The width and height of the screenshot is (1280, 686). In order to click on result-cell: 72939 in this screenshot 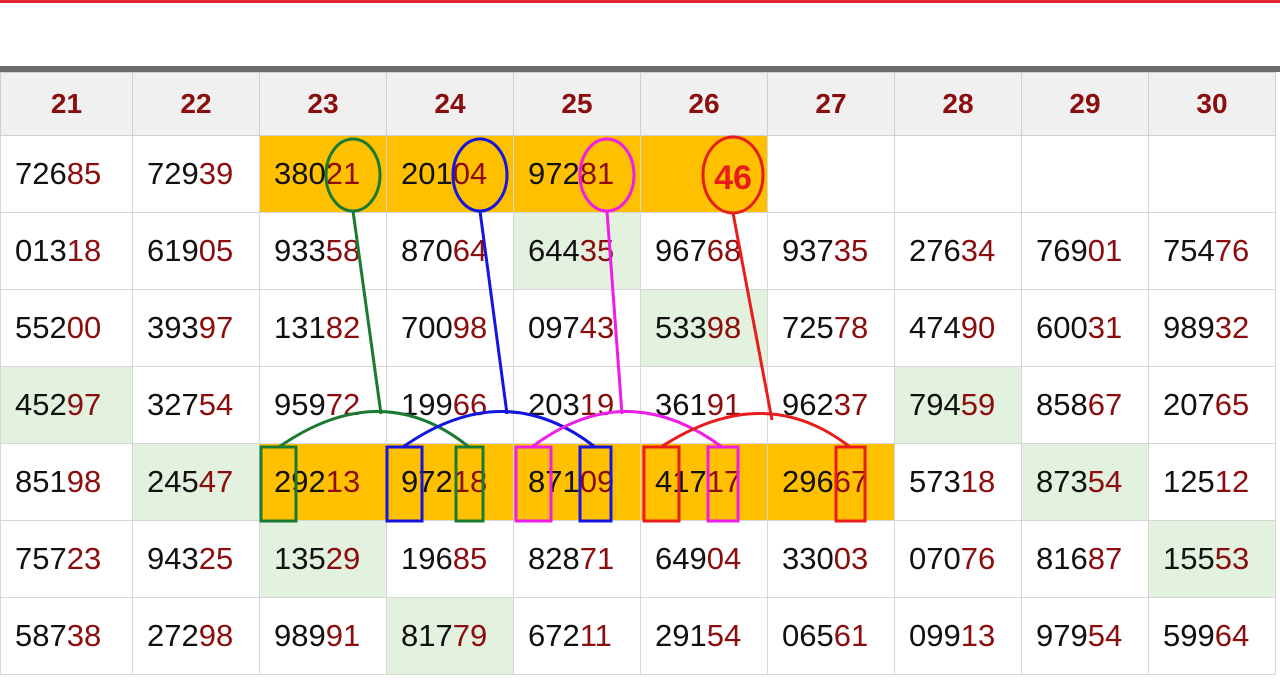, I will do `click(196, 174)`.